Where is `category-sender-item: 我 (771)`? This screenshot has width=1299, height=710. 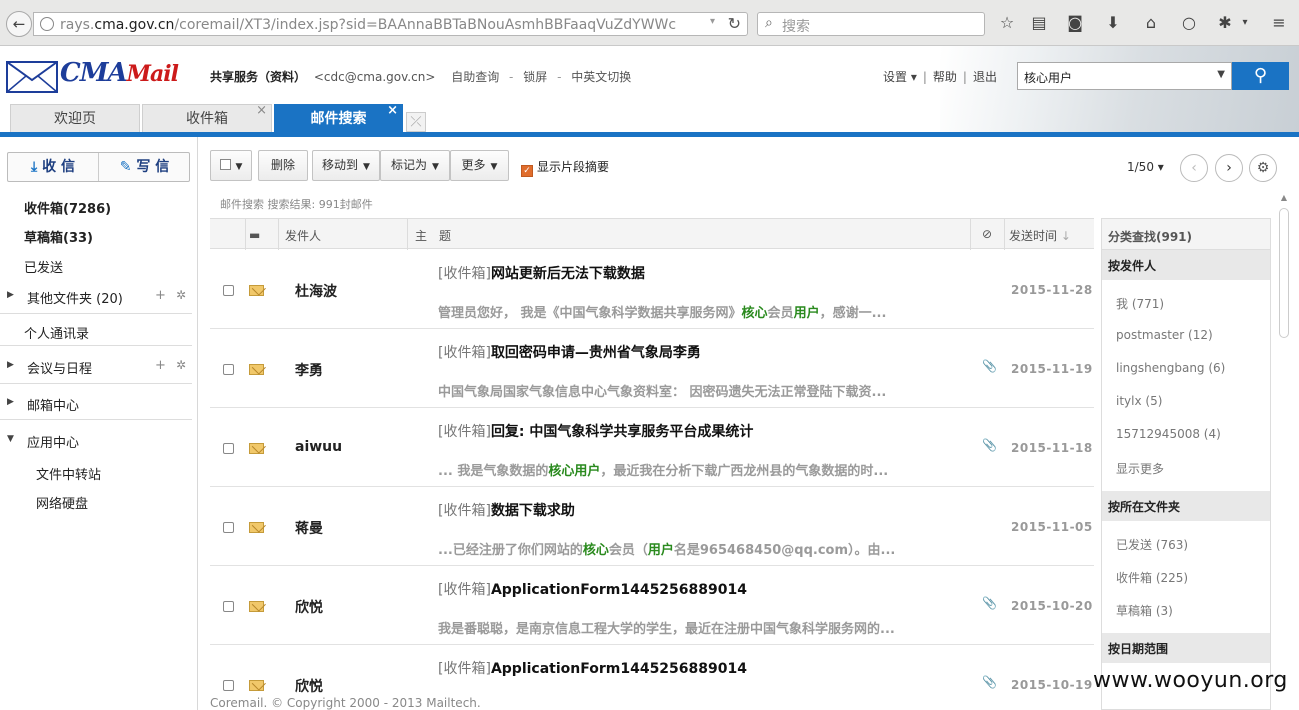
category-sender-item: 我 (771) is located at coordinates (1140, 303).